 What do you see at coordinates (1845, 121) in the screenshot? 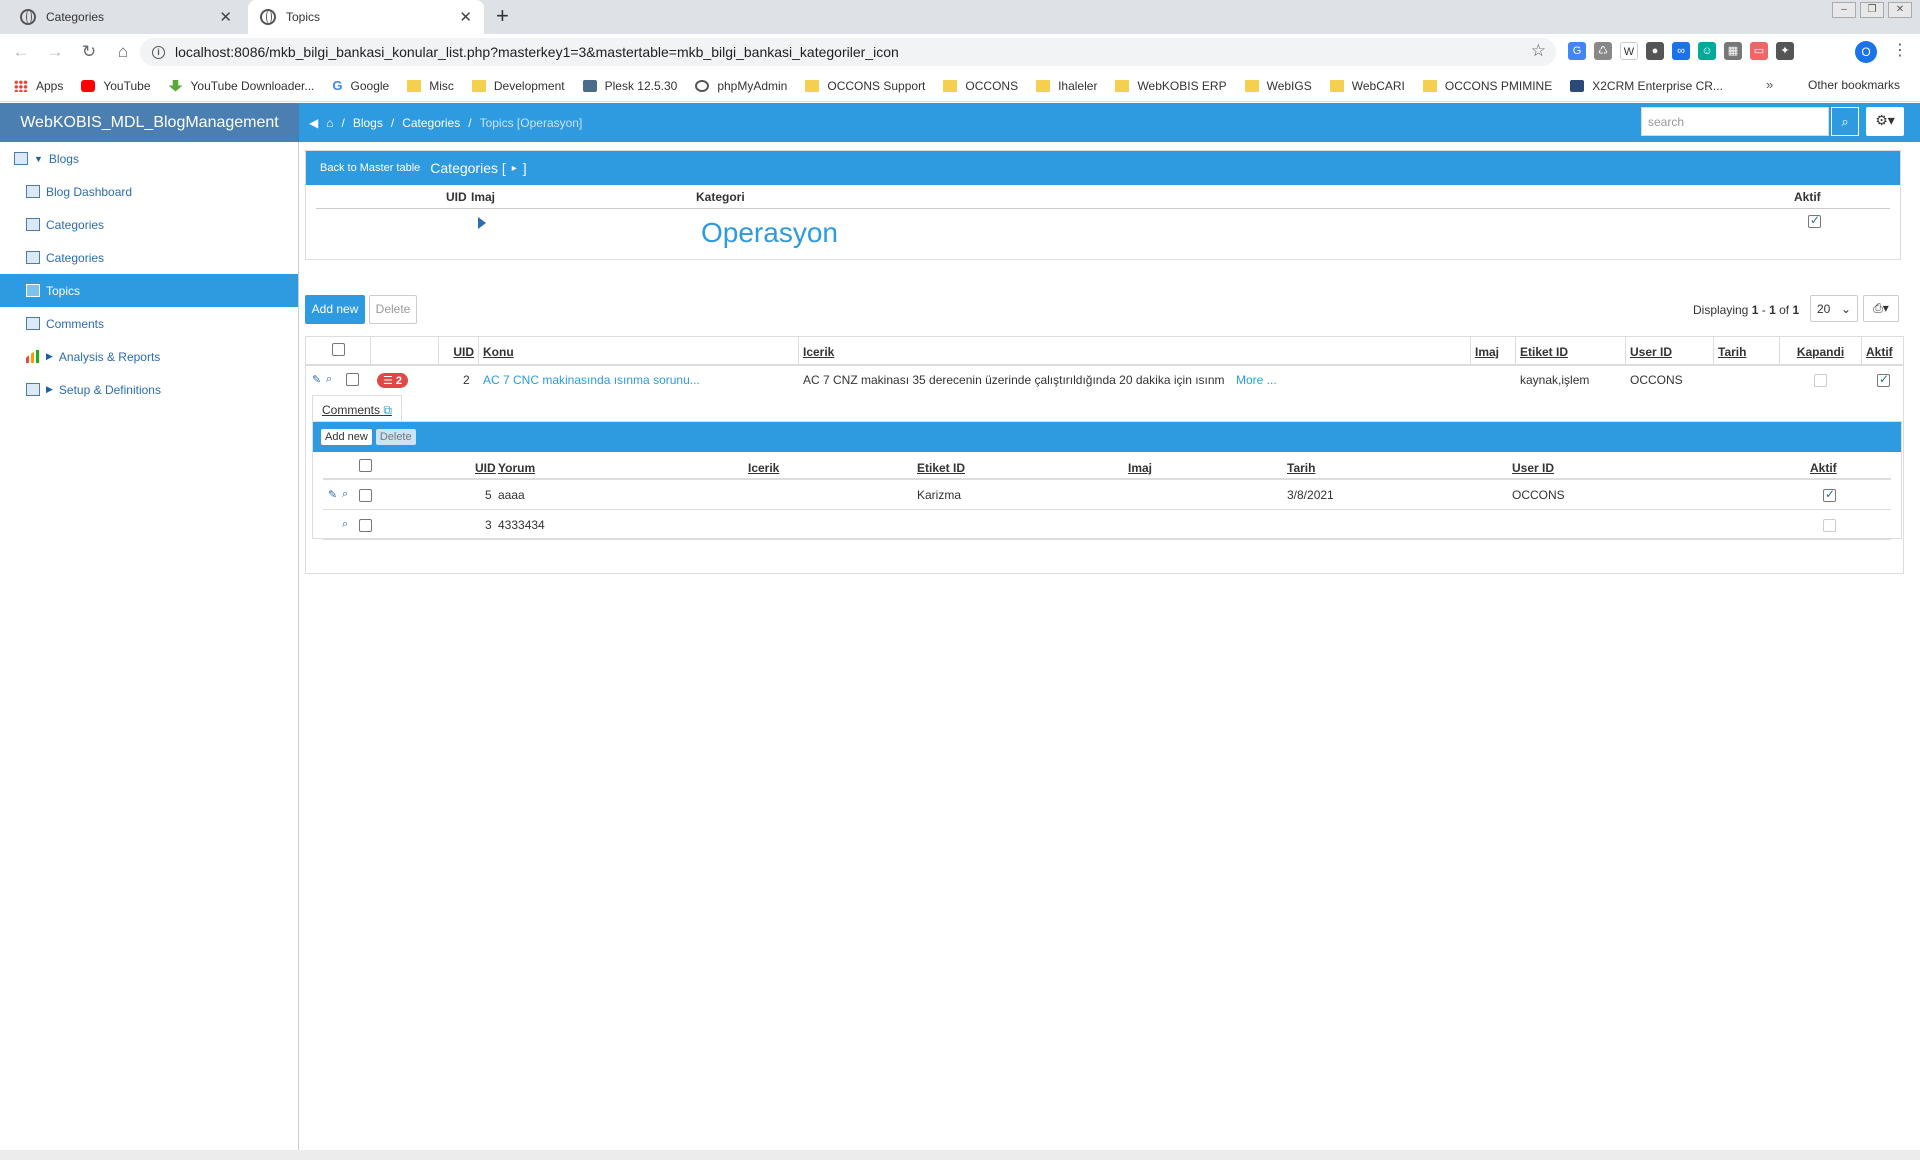
I see `search-button: ⌕` at bounding box center [1845, 121].